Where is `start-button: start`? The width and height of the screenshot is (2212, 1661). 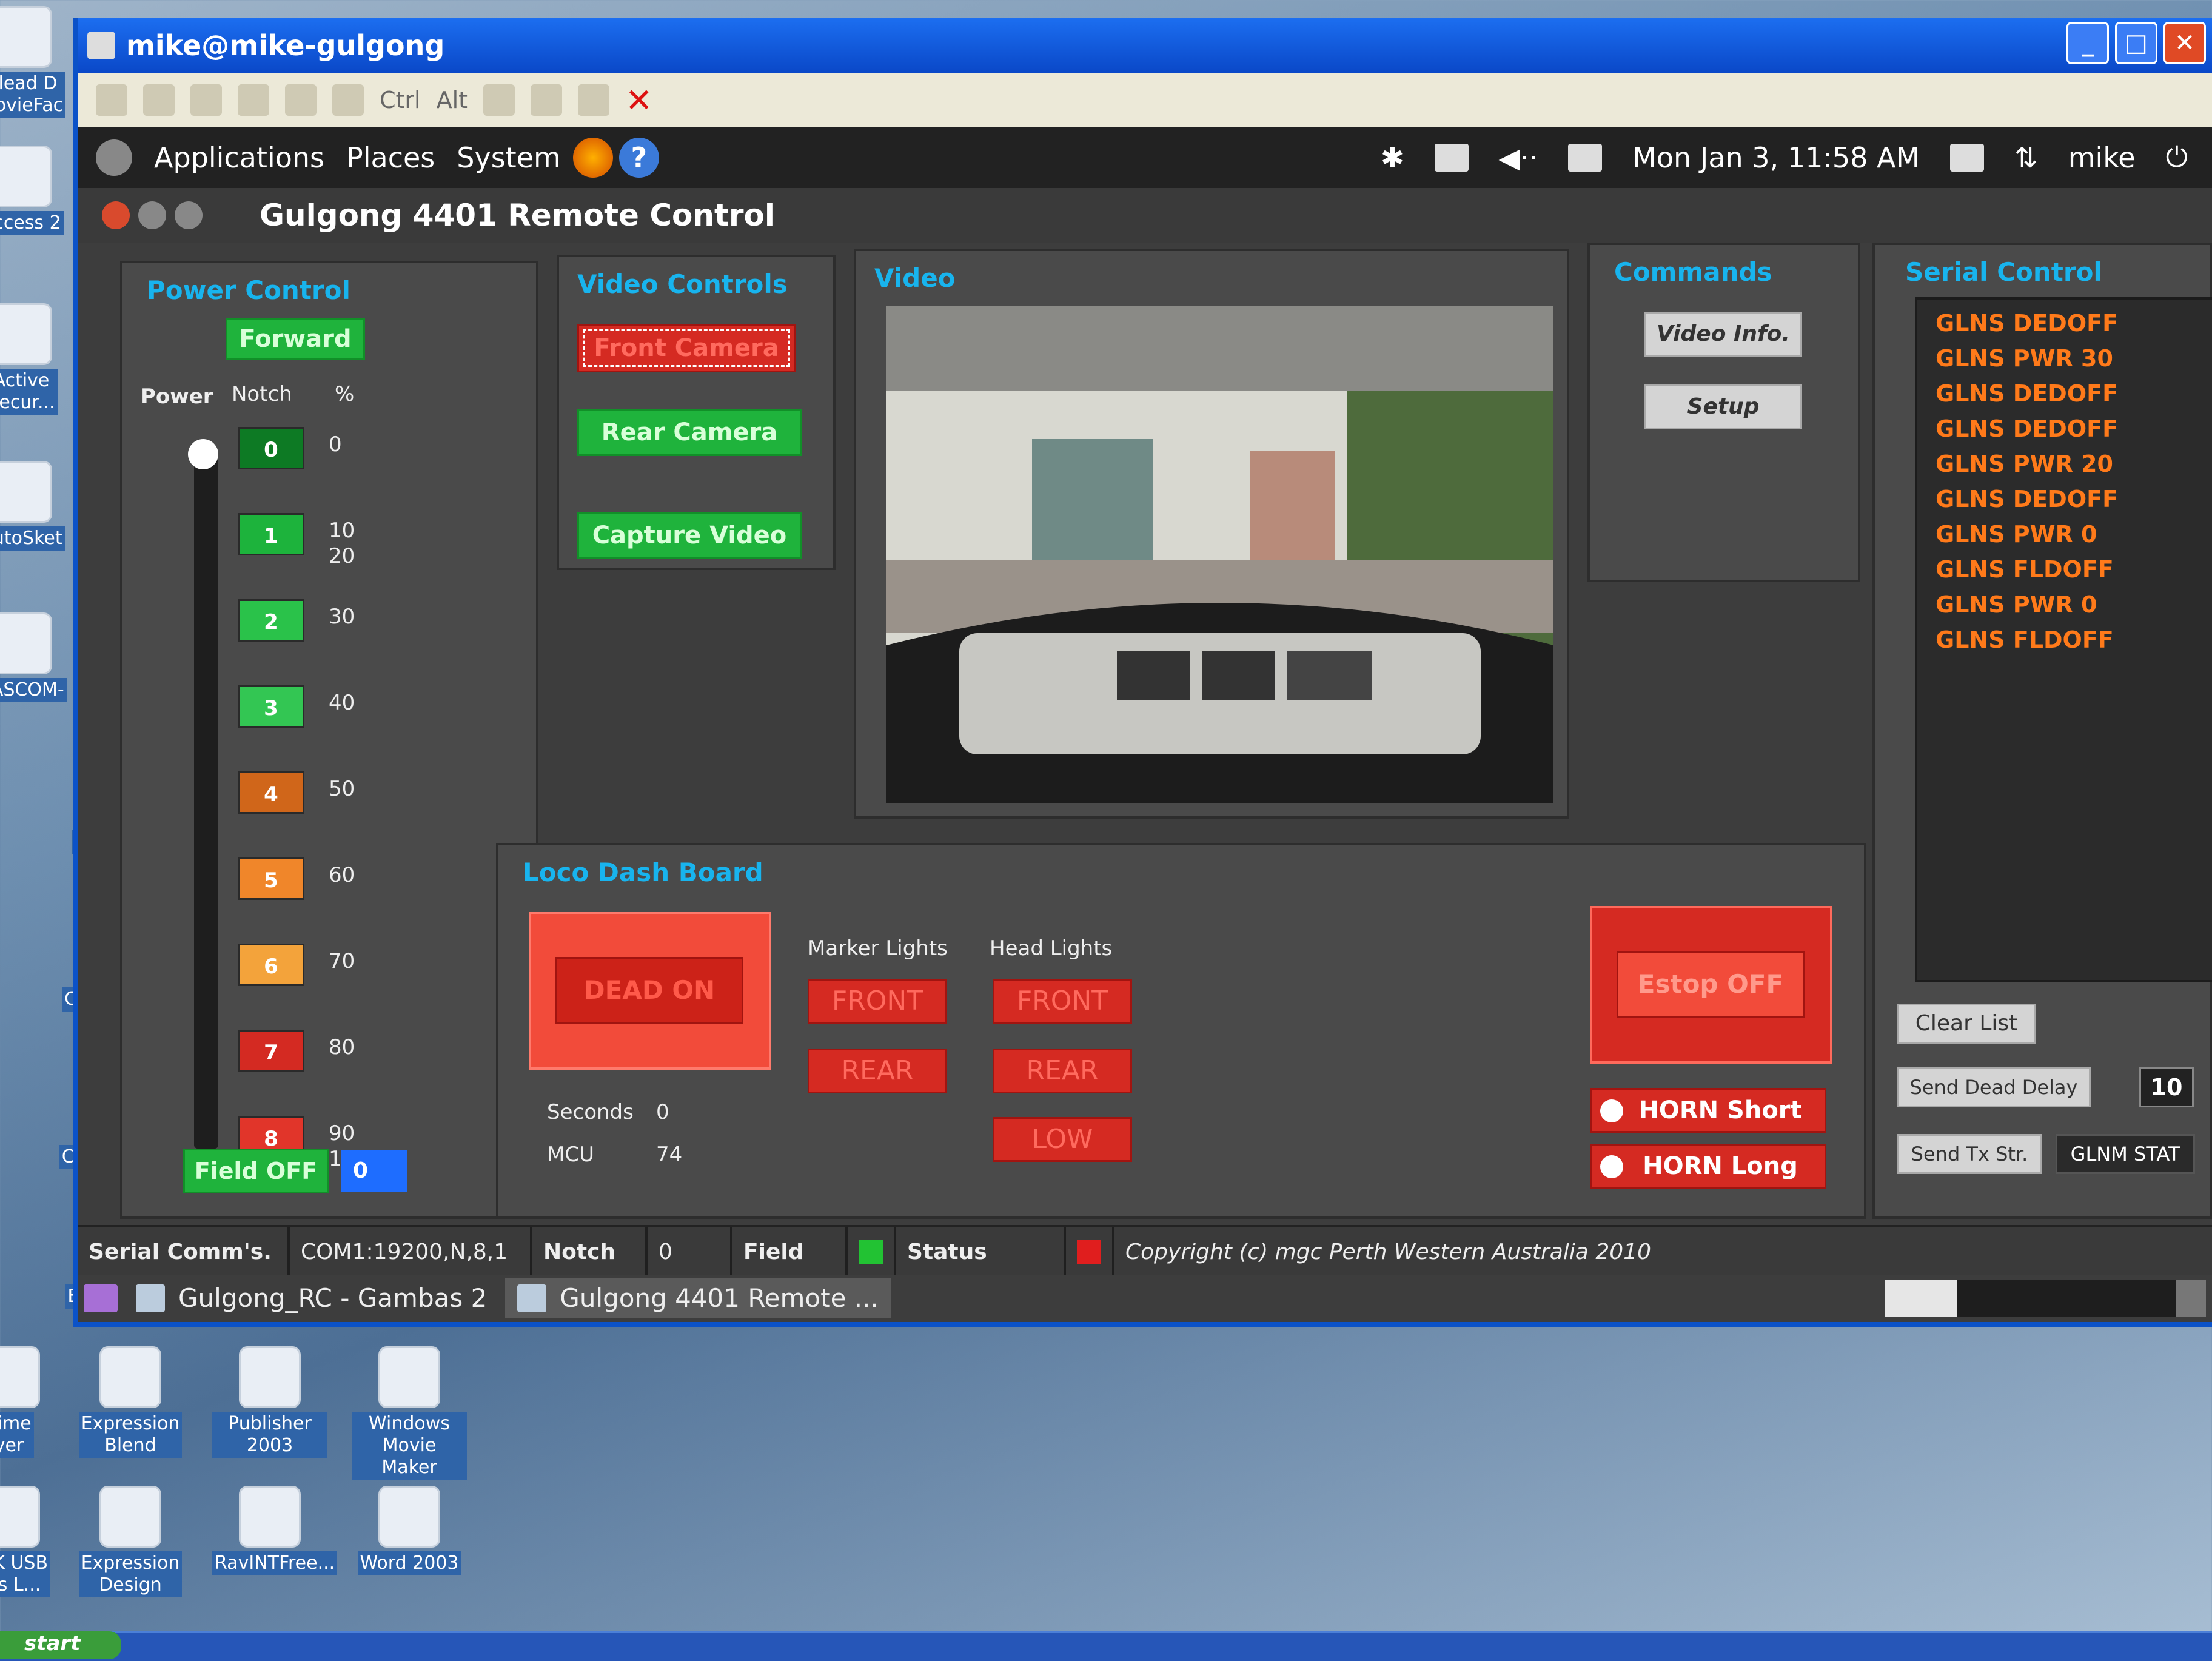
start-button: start is located at coordinates (60, 1645).